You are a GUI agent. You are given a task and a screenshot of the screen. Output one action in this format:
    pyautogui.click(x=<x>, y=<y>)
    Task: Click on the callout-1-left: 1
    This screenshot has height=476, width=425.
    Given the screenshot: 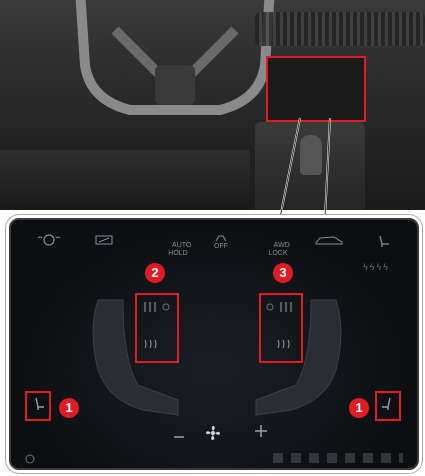 What is the action you would take?
    pyautogui.click(x=69, y=408)
    